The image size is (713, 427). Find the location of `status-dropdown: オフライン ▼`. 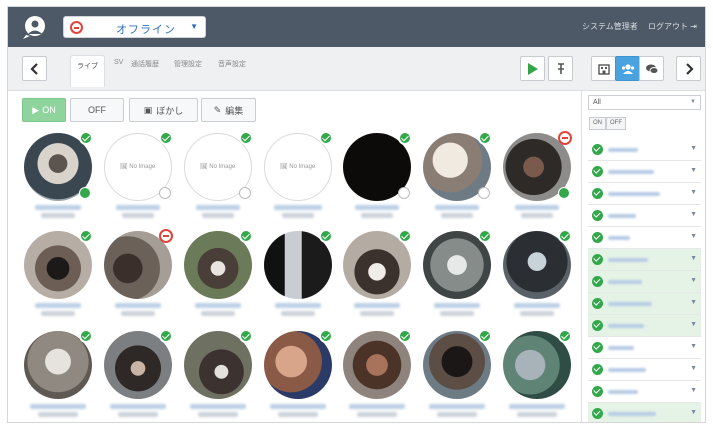

status-dropdown: オフライン ▼ is located at coordinates (134, 27).